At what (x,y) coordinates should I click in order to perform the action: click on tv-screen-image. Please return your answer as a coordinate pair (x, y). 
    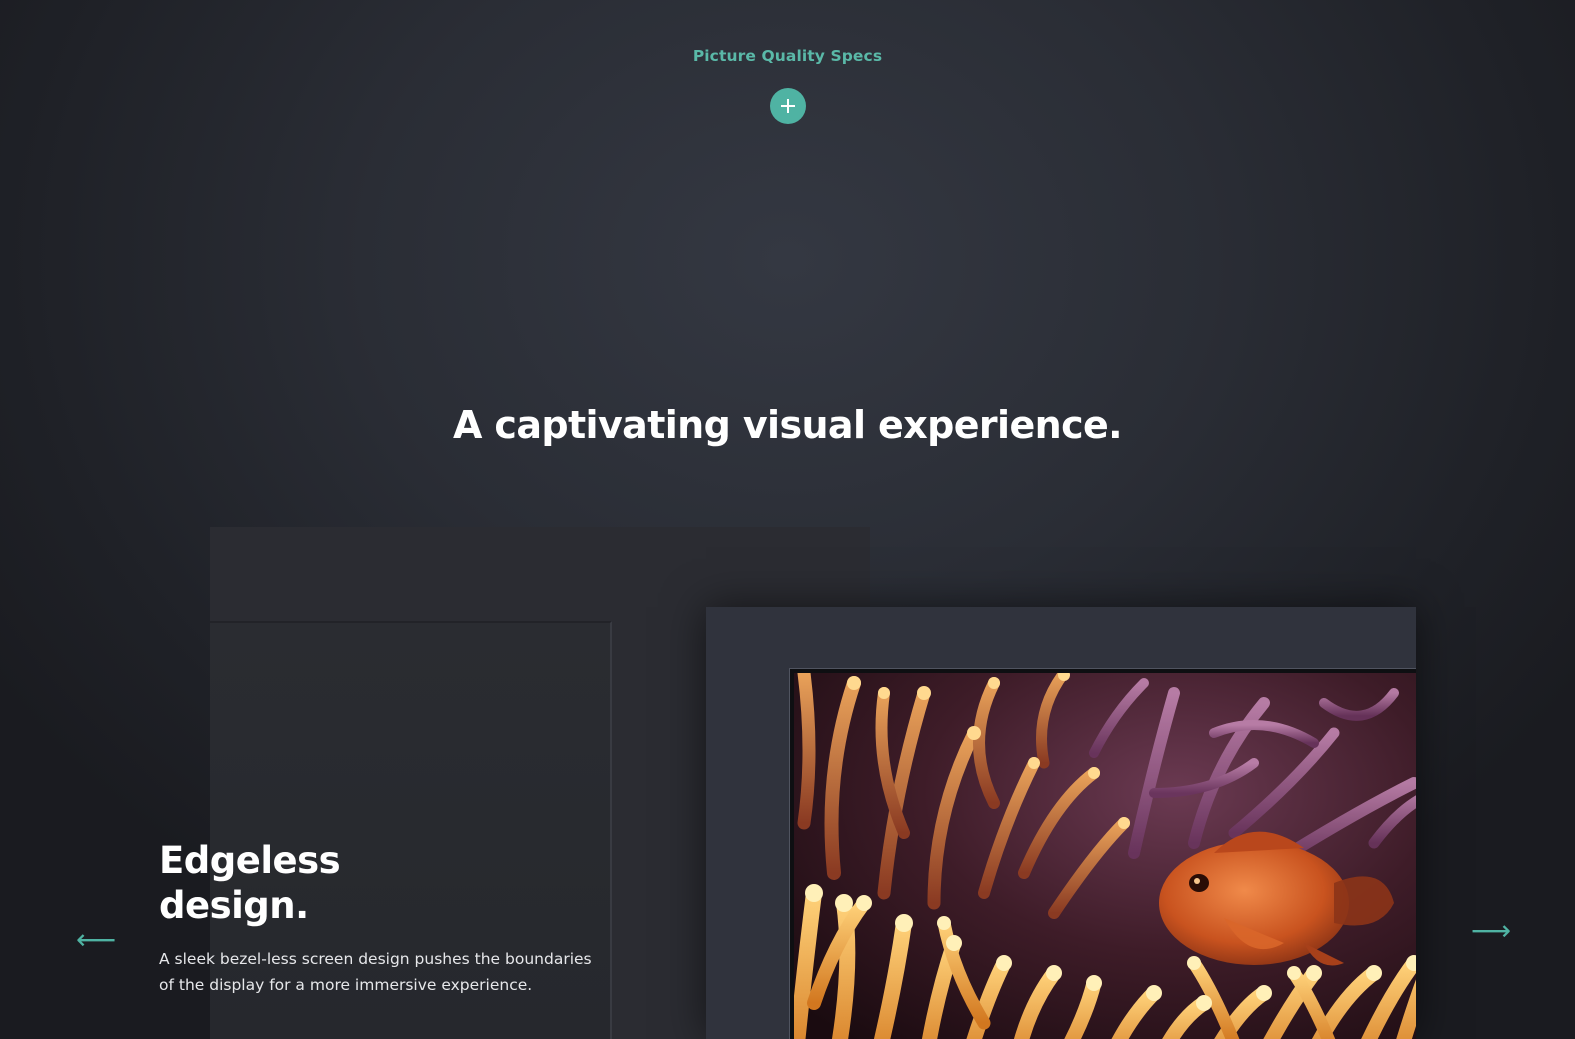
    Looking at the image, I should click on (1105, 856).